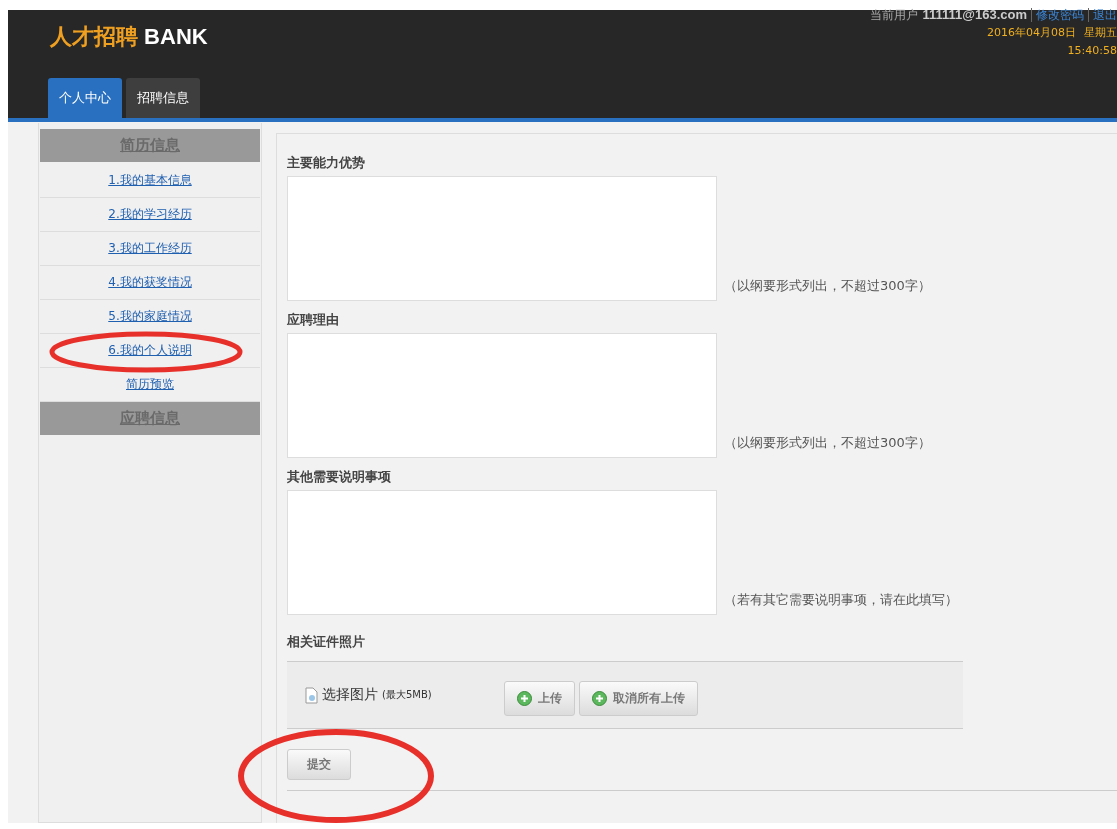 This screenshot has height=829, width=1117. Describe the element at coordinates (85, 98) in the screenshot. I see `nav-tab: 个人中心` at that location.